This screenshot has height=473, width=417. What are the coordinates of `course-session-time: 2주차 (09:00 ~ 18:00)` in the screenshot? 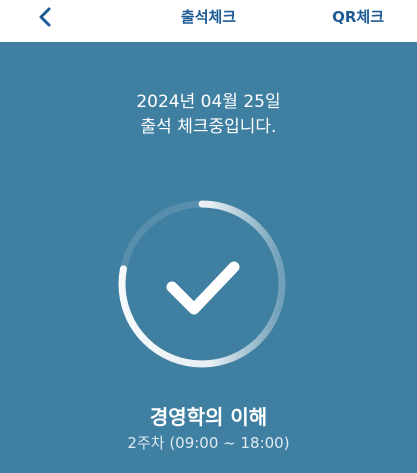 It's located at (208, 443).